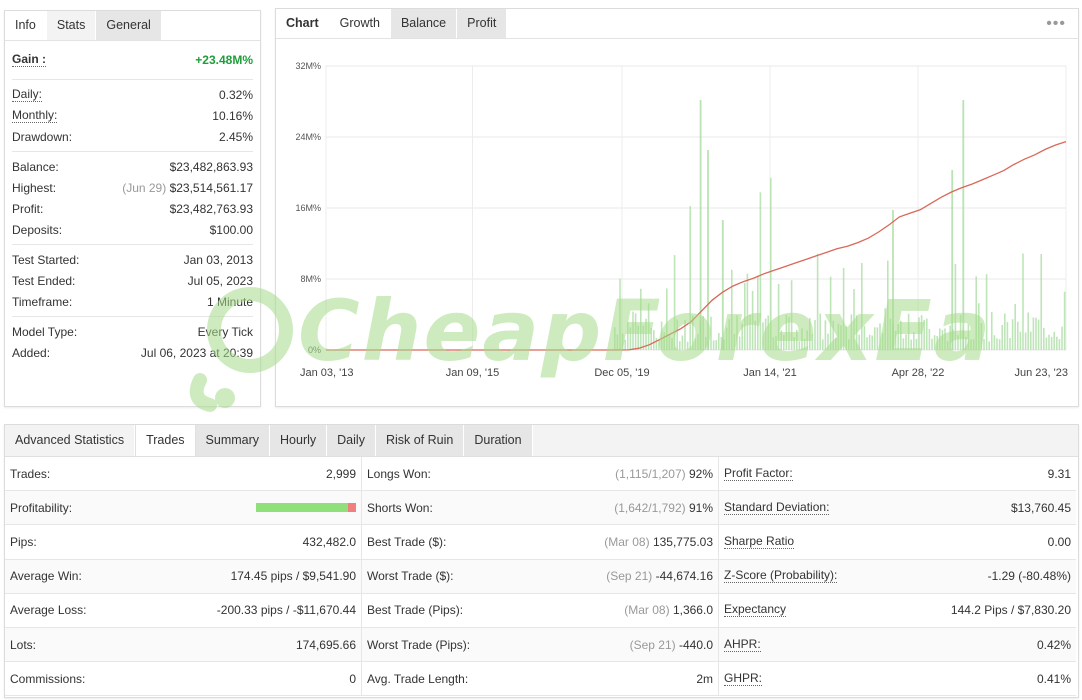 Image resolution: width=1082 pixels, height=700 pixels. Describe the element at coordinates (48, 610) in the screenshot. I see `stats-label: Average Loss:` at that location.